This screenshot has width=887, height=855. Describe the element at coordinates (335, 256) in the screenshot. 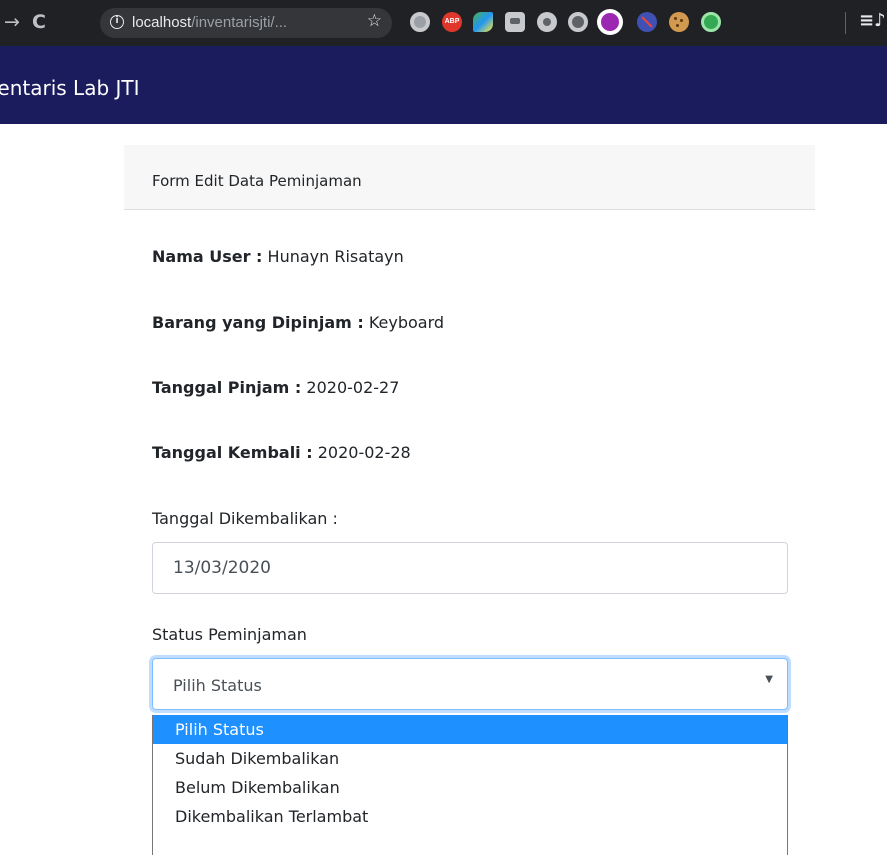

I see `user-value: Hunayn Risatayn` at that location.